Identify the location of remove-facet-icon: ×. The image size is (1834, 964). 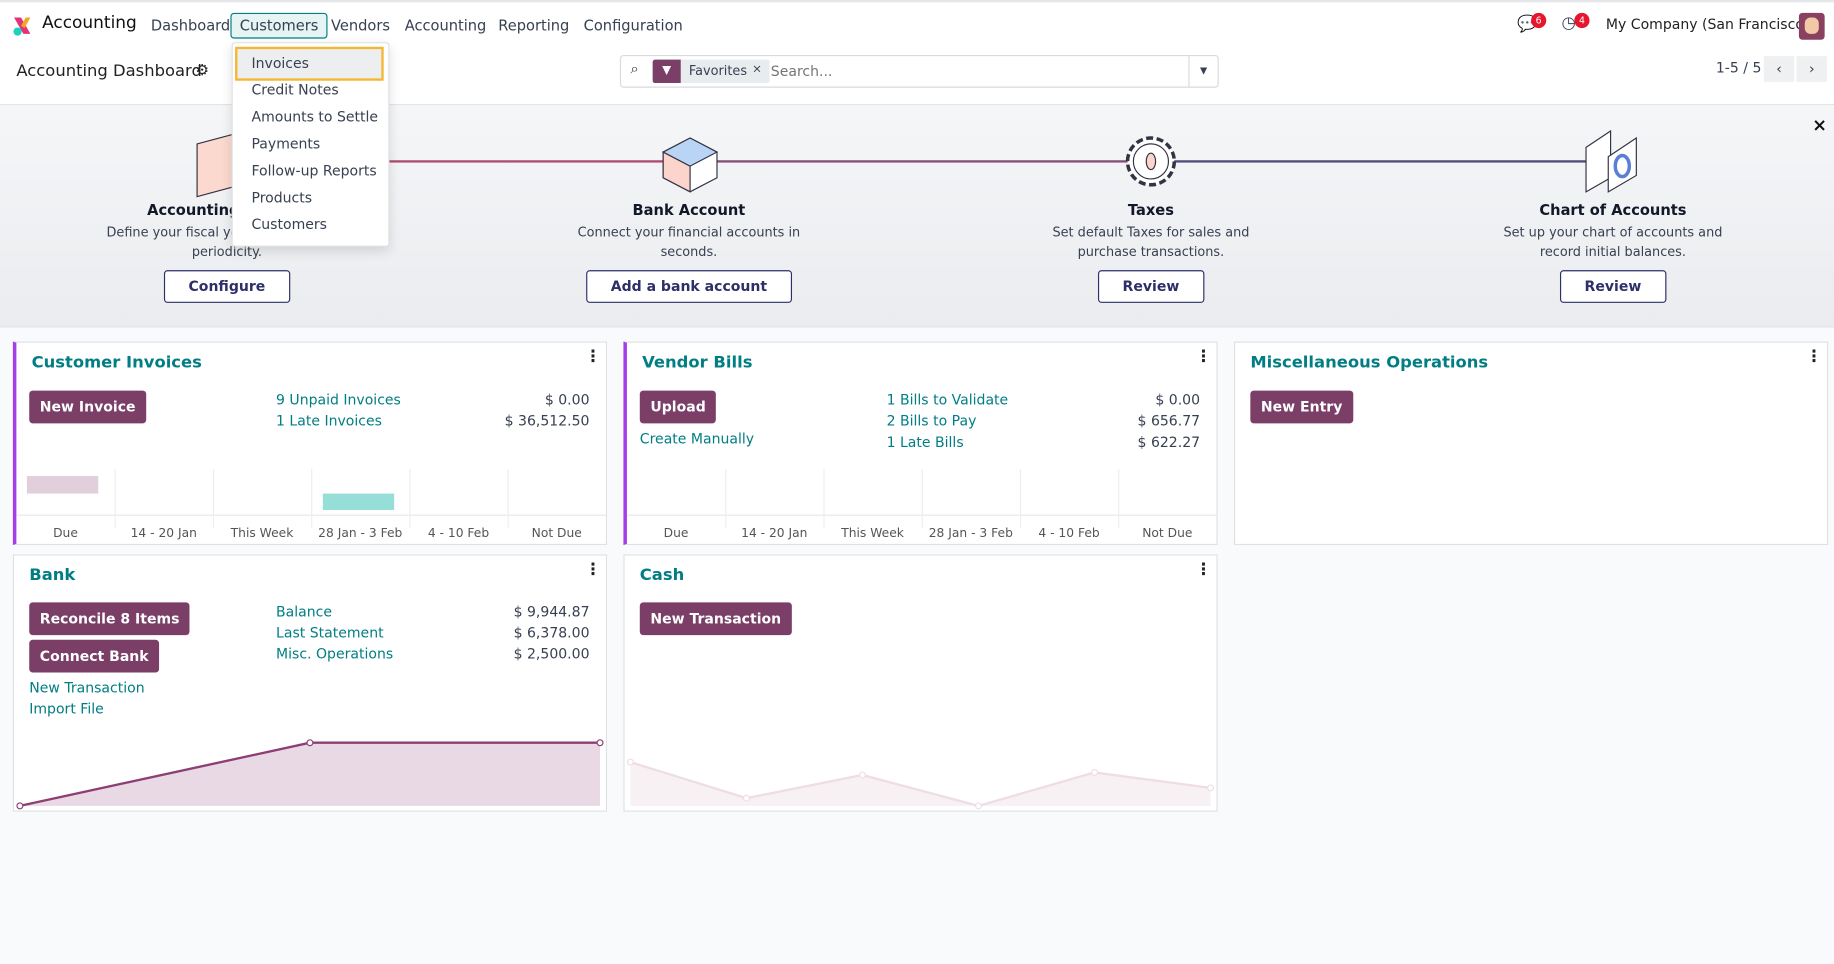
(757, 69).